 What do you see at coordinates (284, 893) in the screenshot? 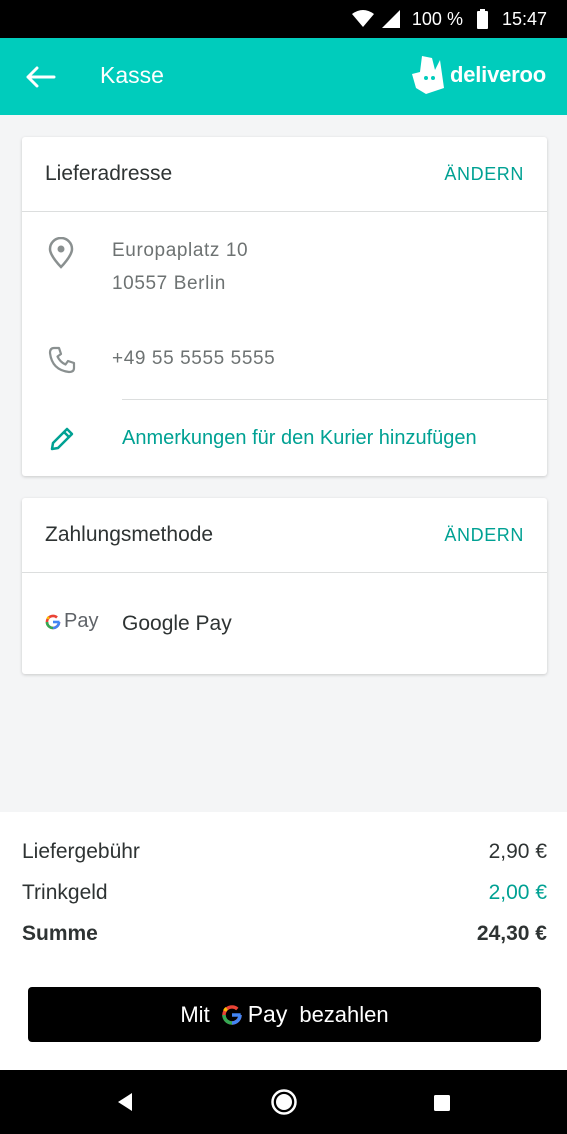
I see `tip-row: Trinkgeld 2,00 €` at bounding box center [284, 893].